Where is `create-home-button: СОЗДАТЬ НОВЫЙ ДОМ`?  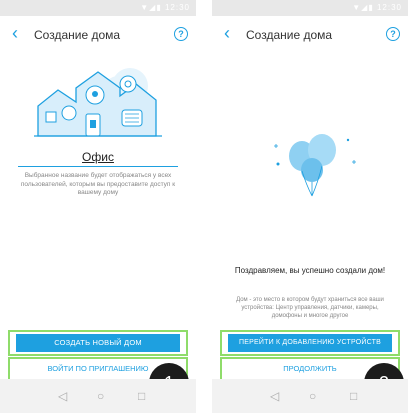 create-home-button: СОЗДАТЬ НОВЫЙ ДОМ is located at coordinates (98, 343).